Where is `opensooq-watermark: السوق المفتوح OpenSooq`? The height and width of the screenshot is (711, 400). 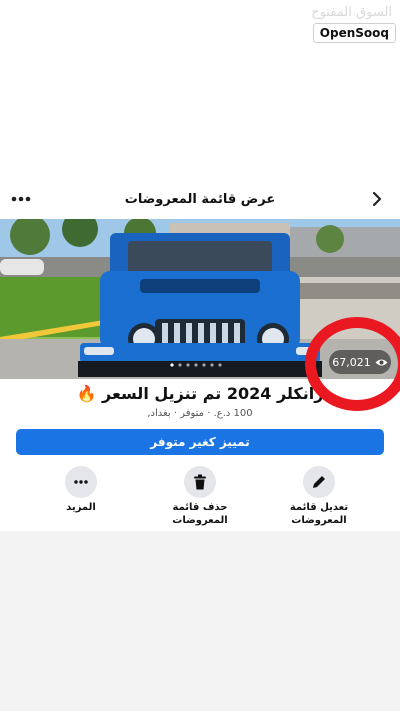
opensooq-watermark: السوق المفتوح OpenSooq is located at coordinates (348, 23).